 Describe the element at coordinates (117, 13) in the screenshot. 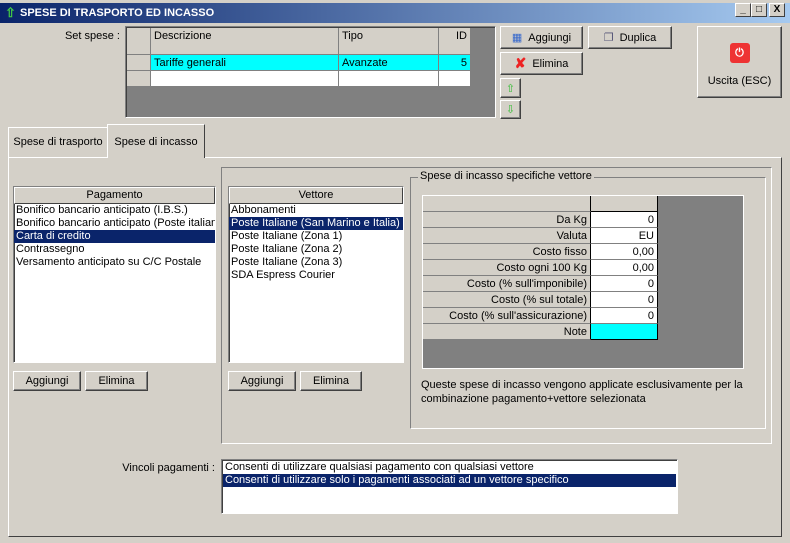

I see `window-title: SPESE DI TRASPORTO ED INCASSO` at that location.